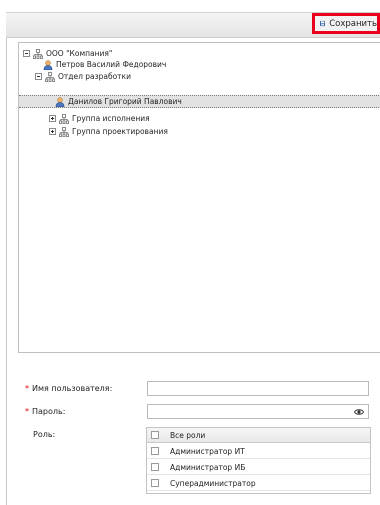 The image size is (380, 505). What do you see at coordinates (94, 76) in the screenshot?
I see `tree-node-label: Отдел разработки` at bounding box center [94, 76].